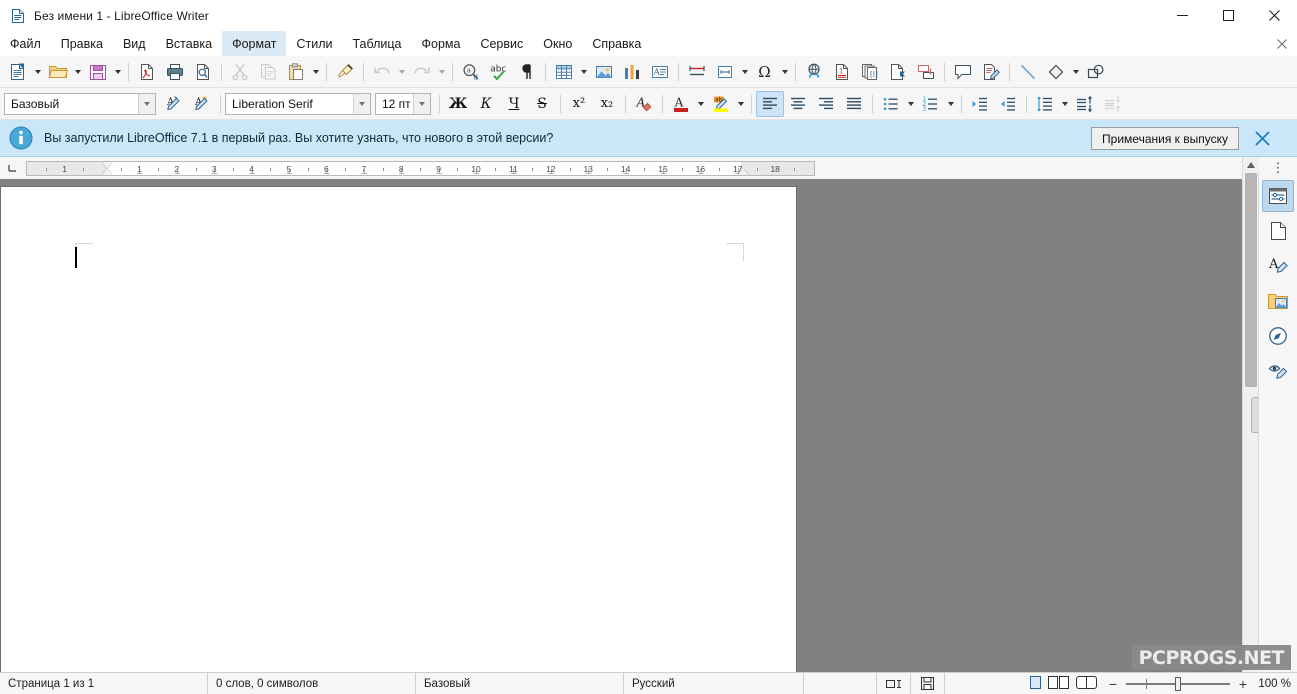  What do you see at coordinates (458, 104) in the screenshot?
I see `bold-button: Ж` at bounding box center [458, 104].